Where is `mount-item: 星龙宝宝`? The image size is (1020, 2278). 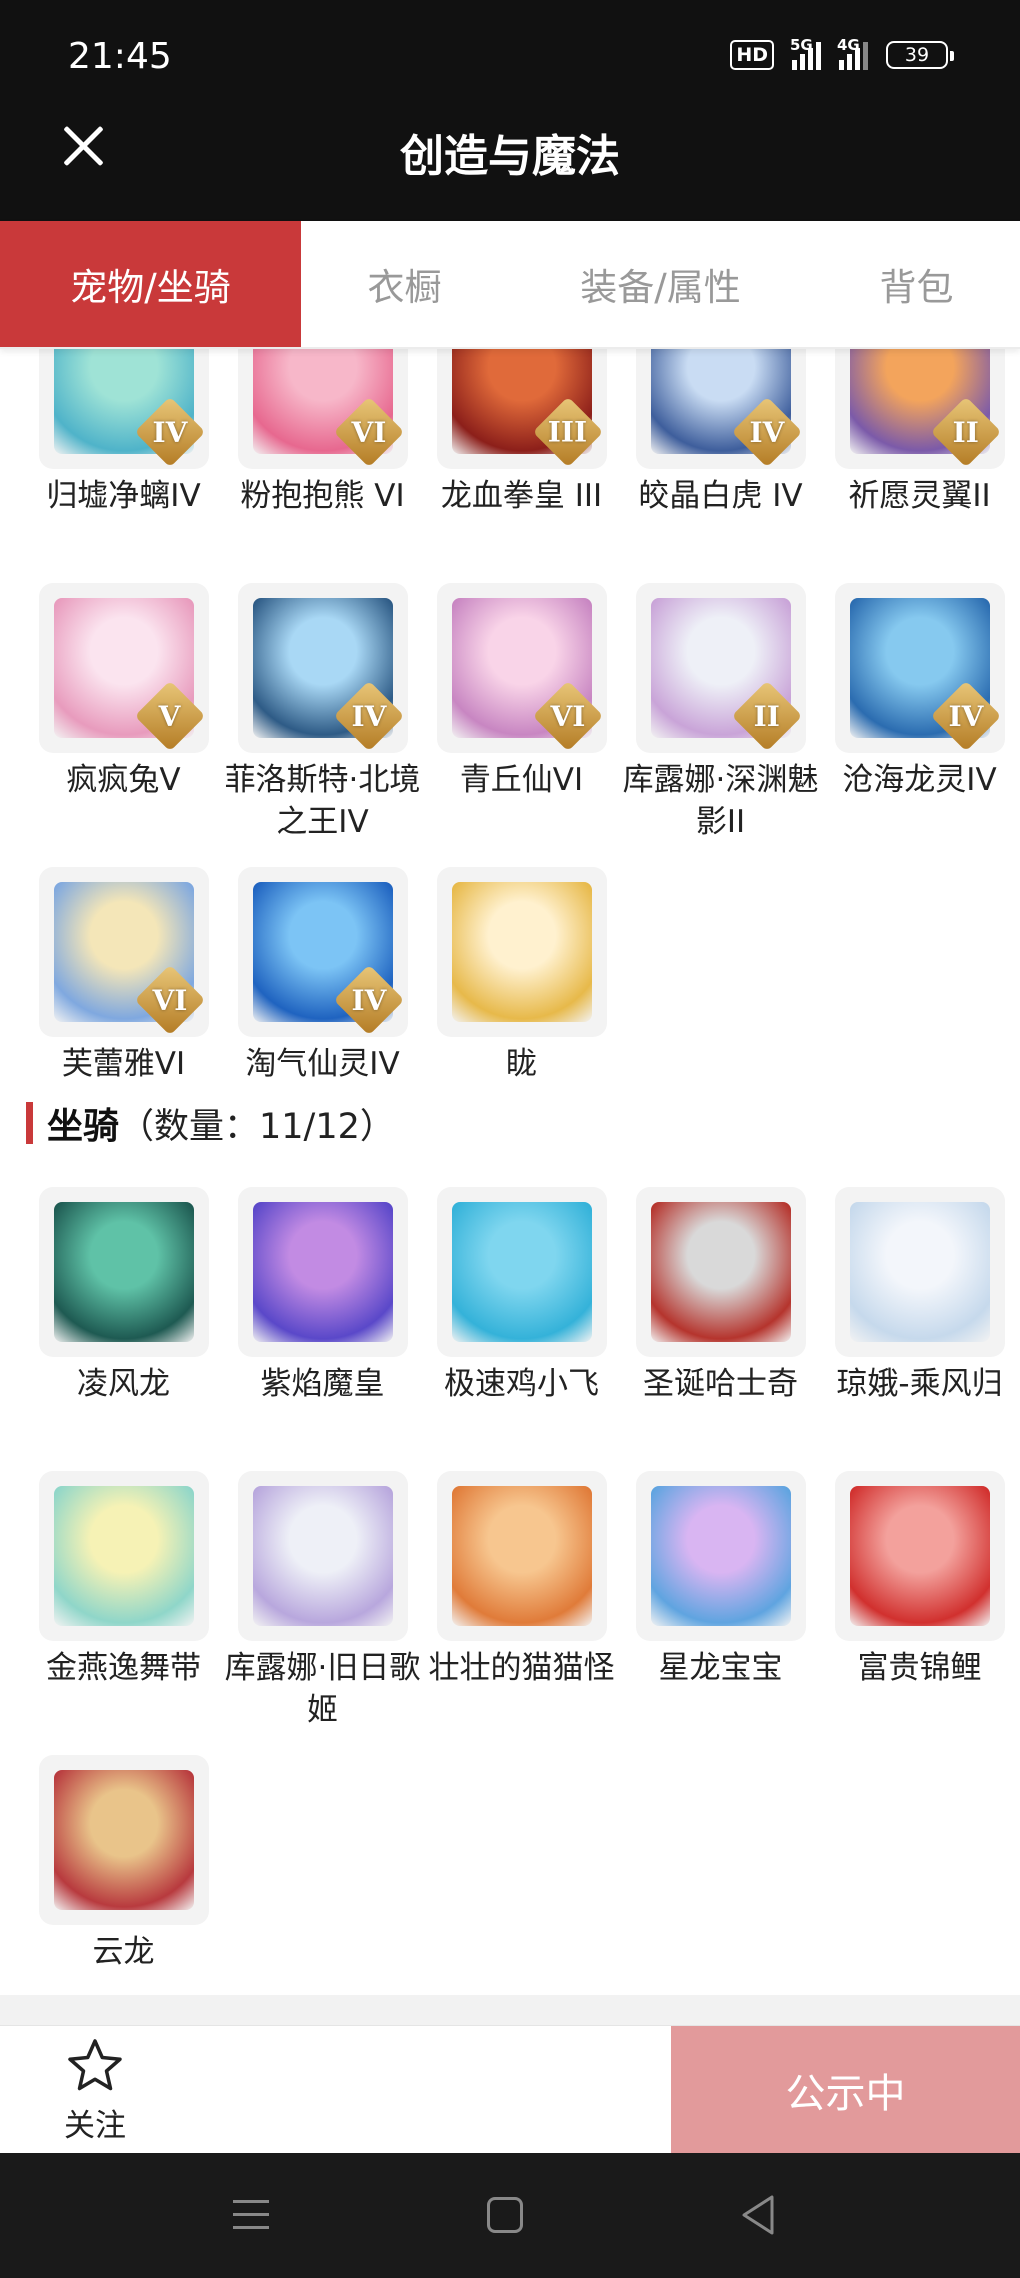
mount-item: 星龙宝宝 is located at coordinates (720, 1613).